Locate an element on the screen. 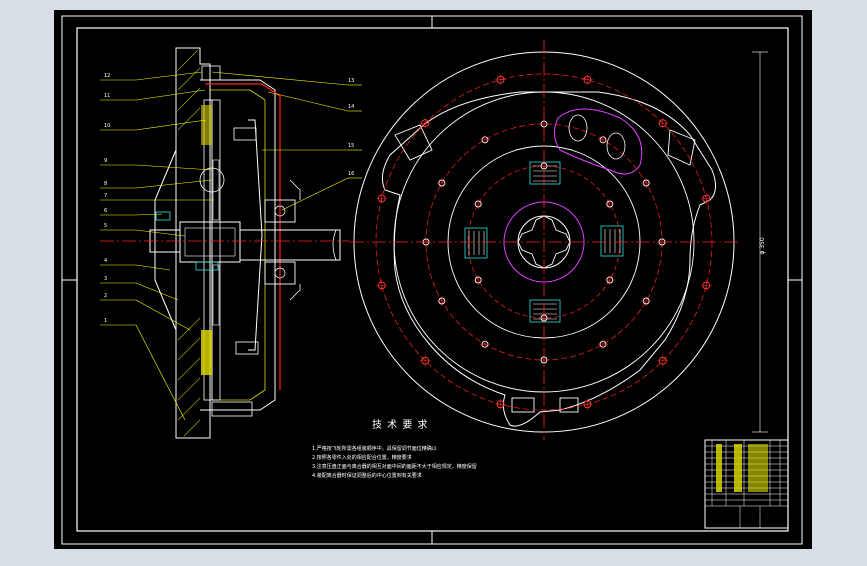 This screenshot has height=566, width=867. callout-14: 14 is located at coordinates (351, 107).